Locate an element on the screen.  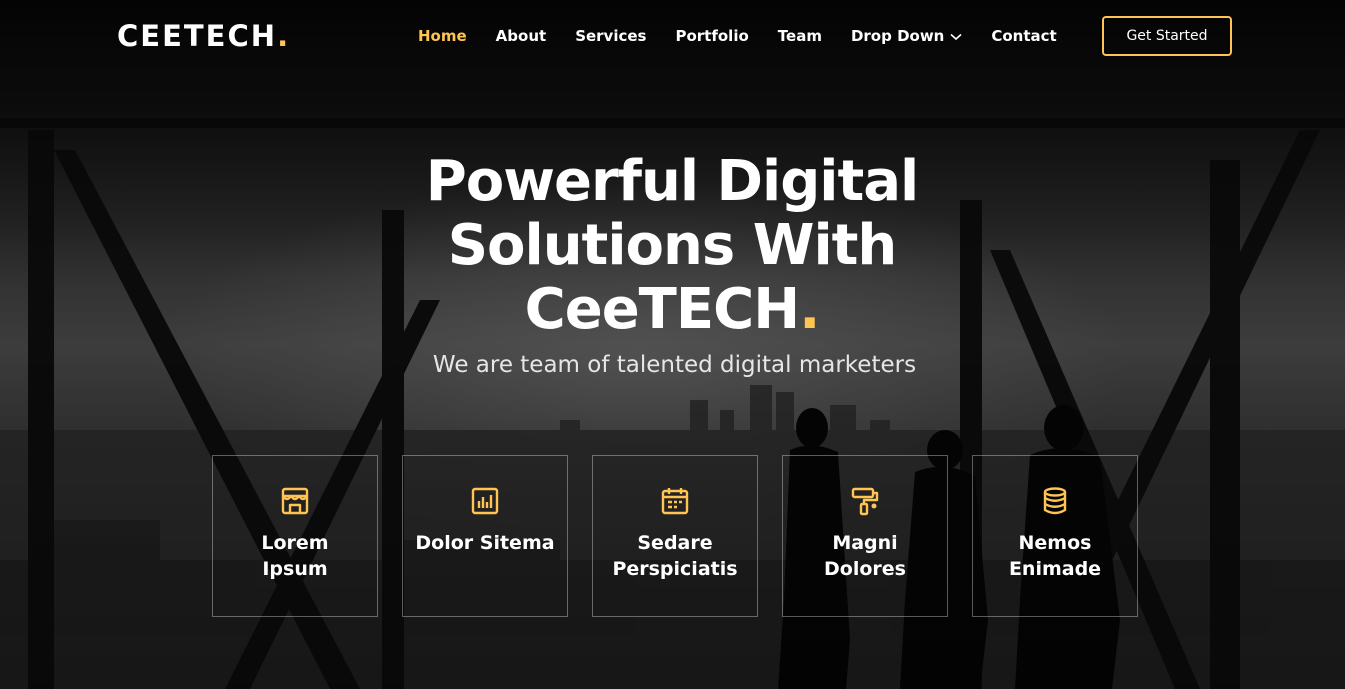
feature-title-line2: Ipsum is located at coordinates (295, 569).